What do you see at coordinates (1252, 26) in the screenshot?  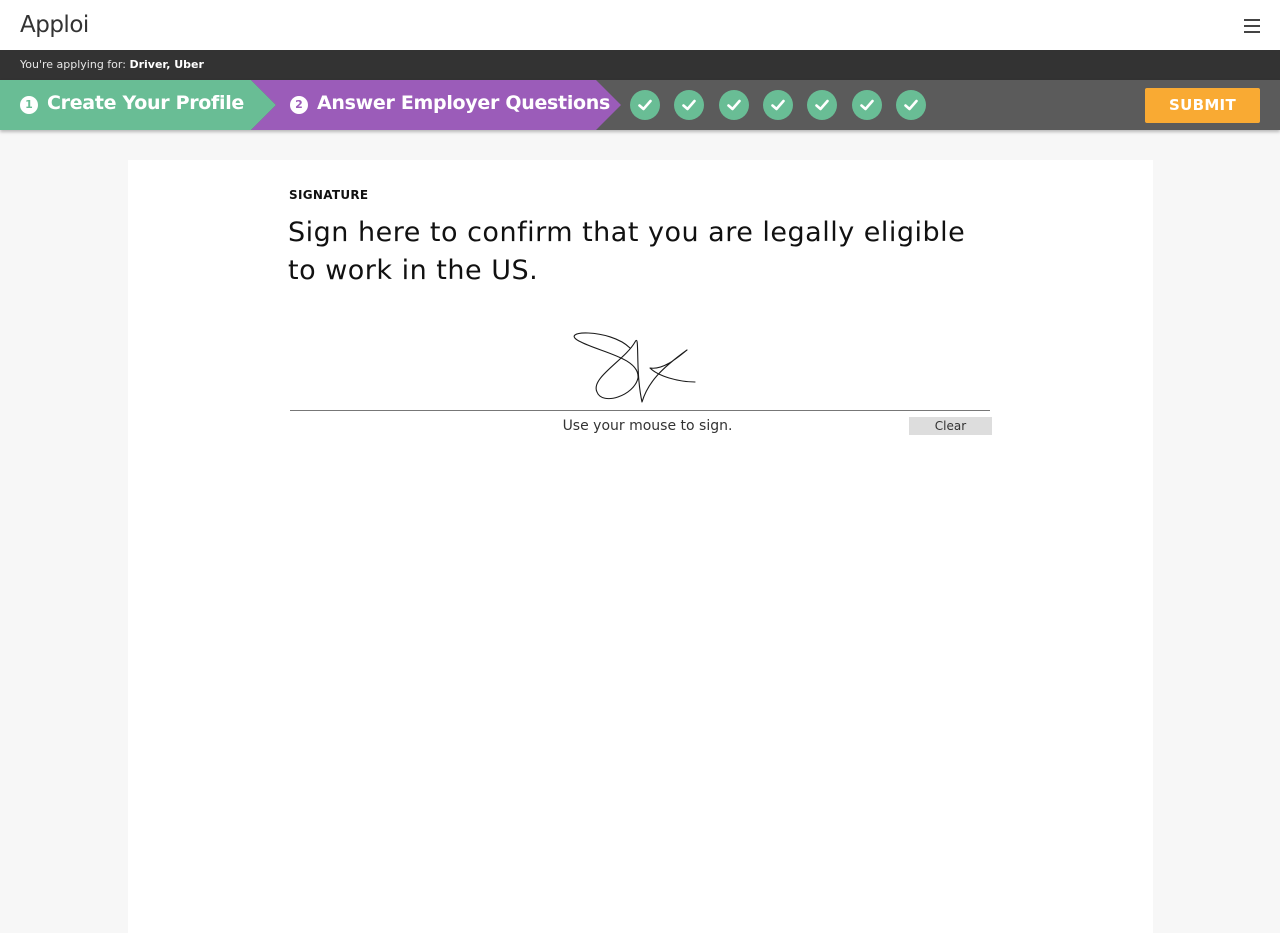 I see `hamburger-menu-icon` at bounding box center [1252, 26].